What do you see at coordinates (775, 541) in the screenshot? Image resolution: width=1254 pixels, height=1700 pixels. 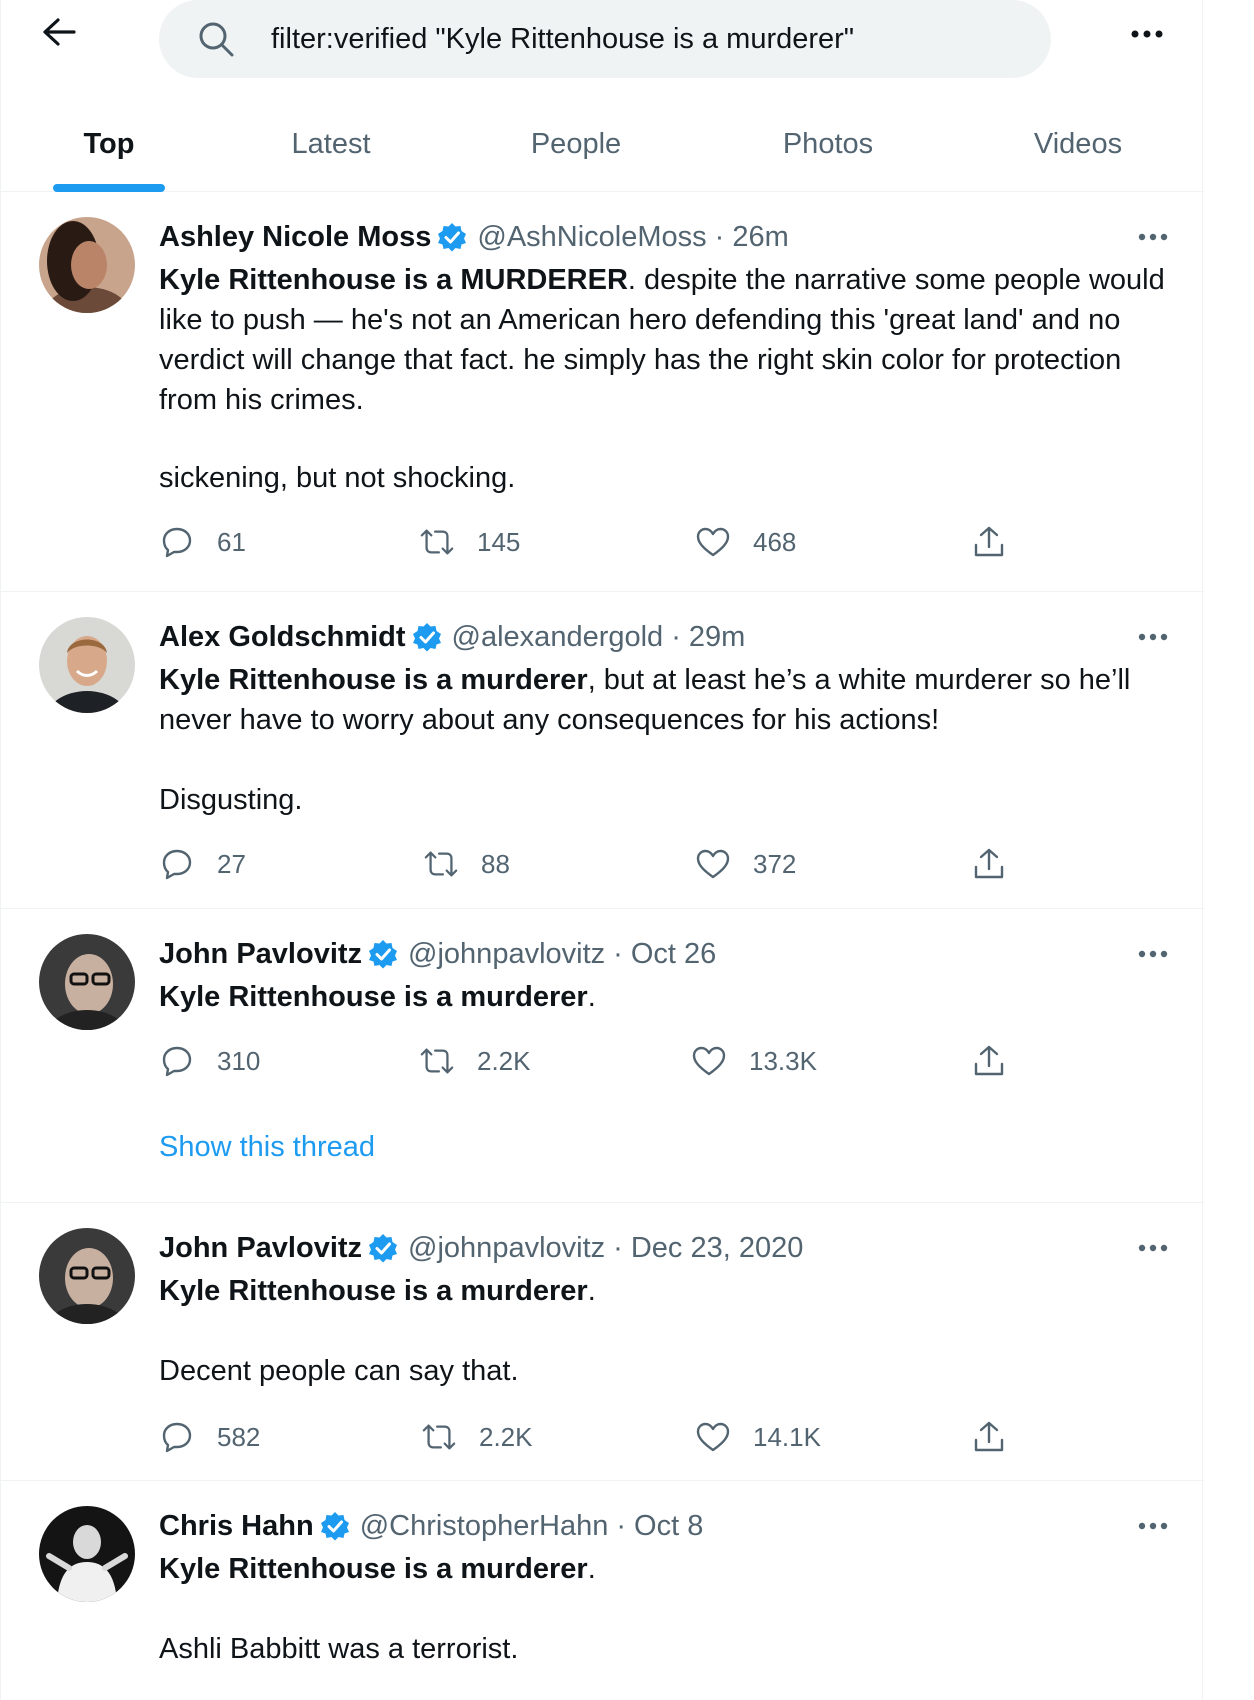 I see `like-count: 468` at bounding box center [775, 541].